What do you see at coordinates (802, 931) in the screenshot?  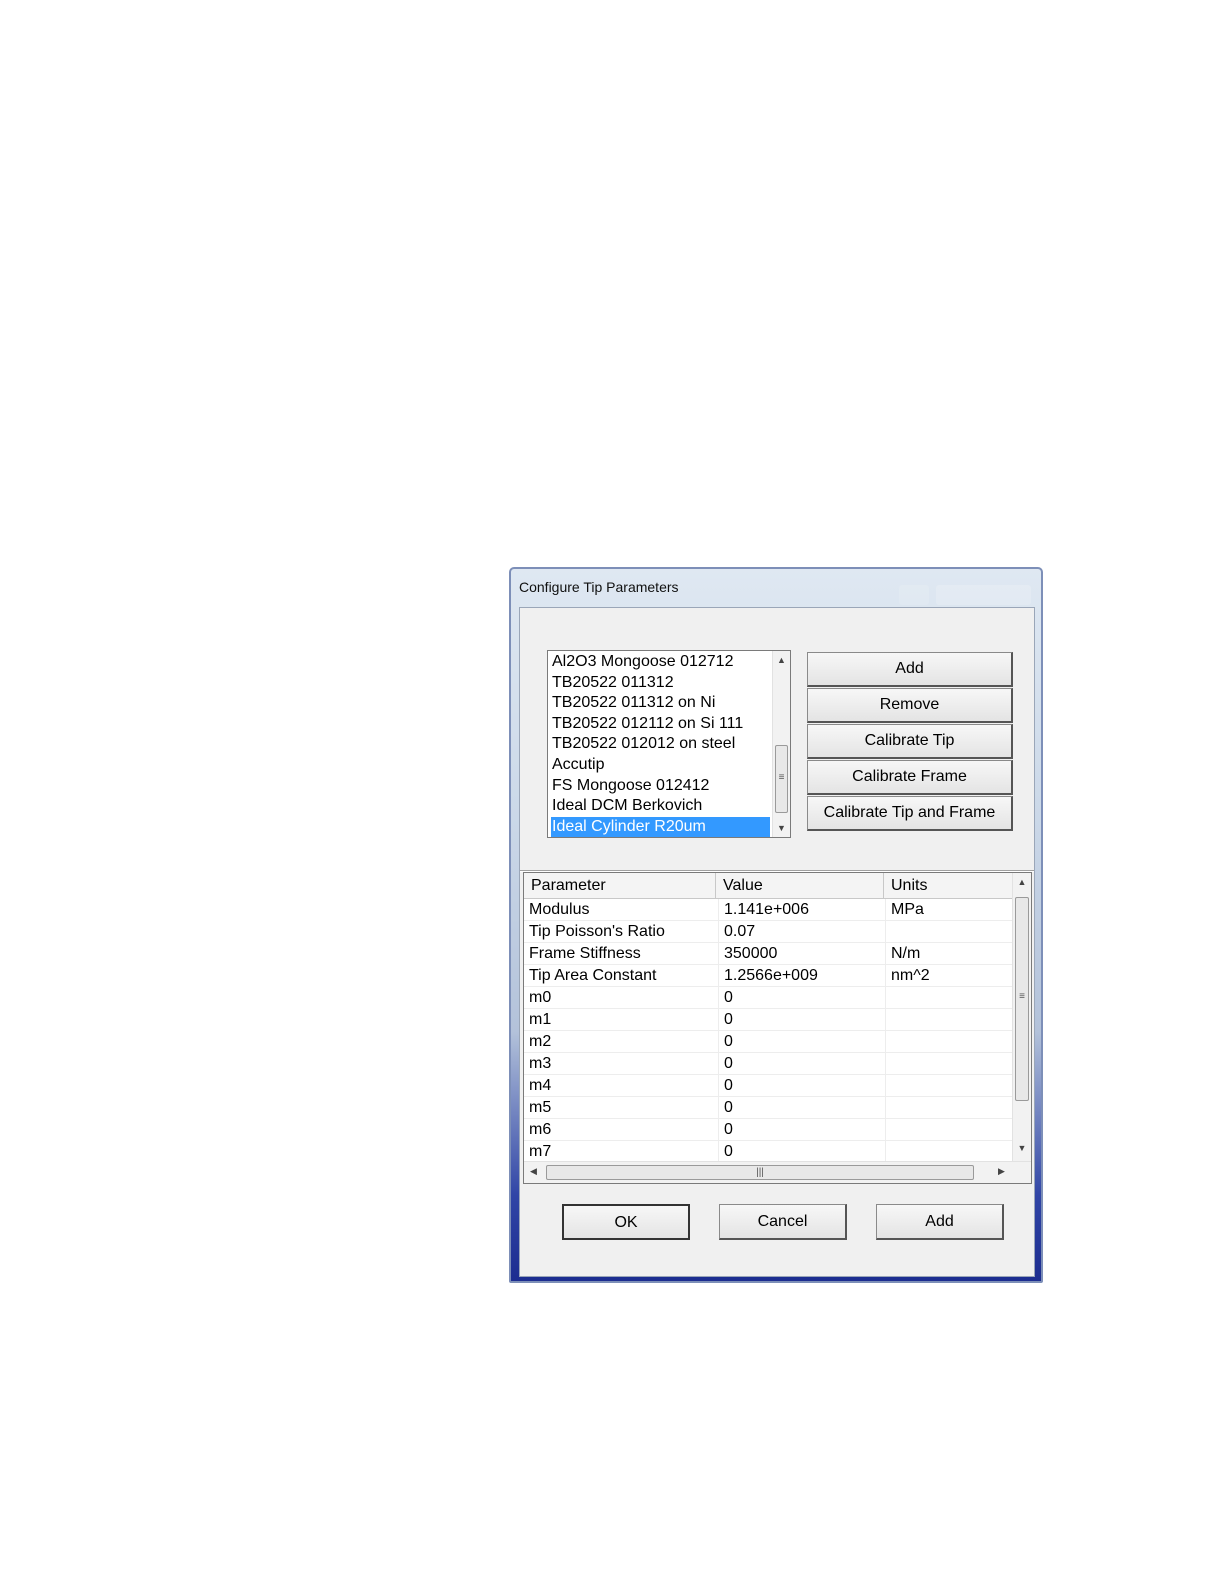 I see `cell-value: 0.07` at bounding box center [802, 931].